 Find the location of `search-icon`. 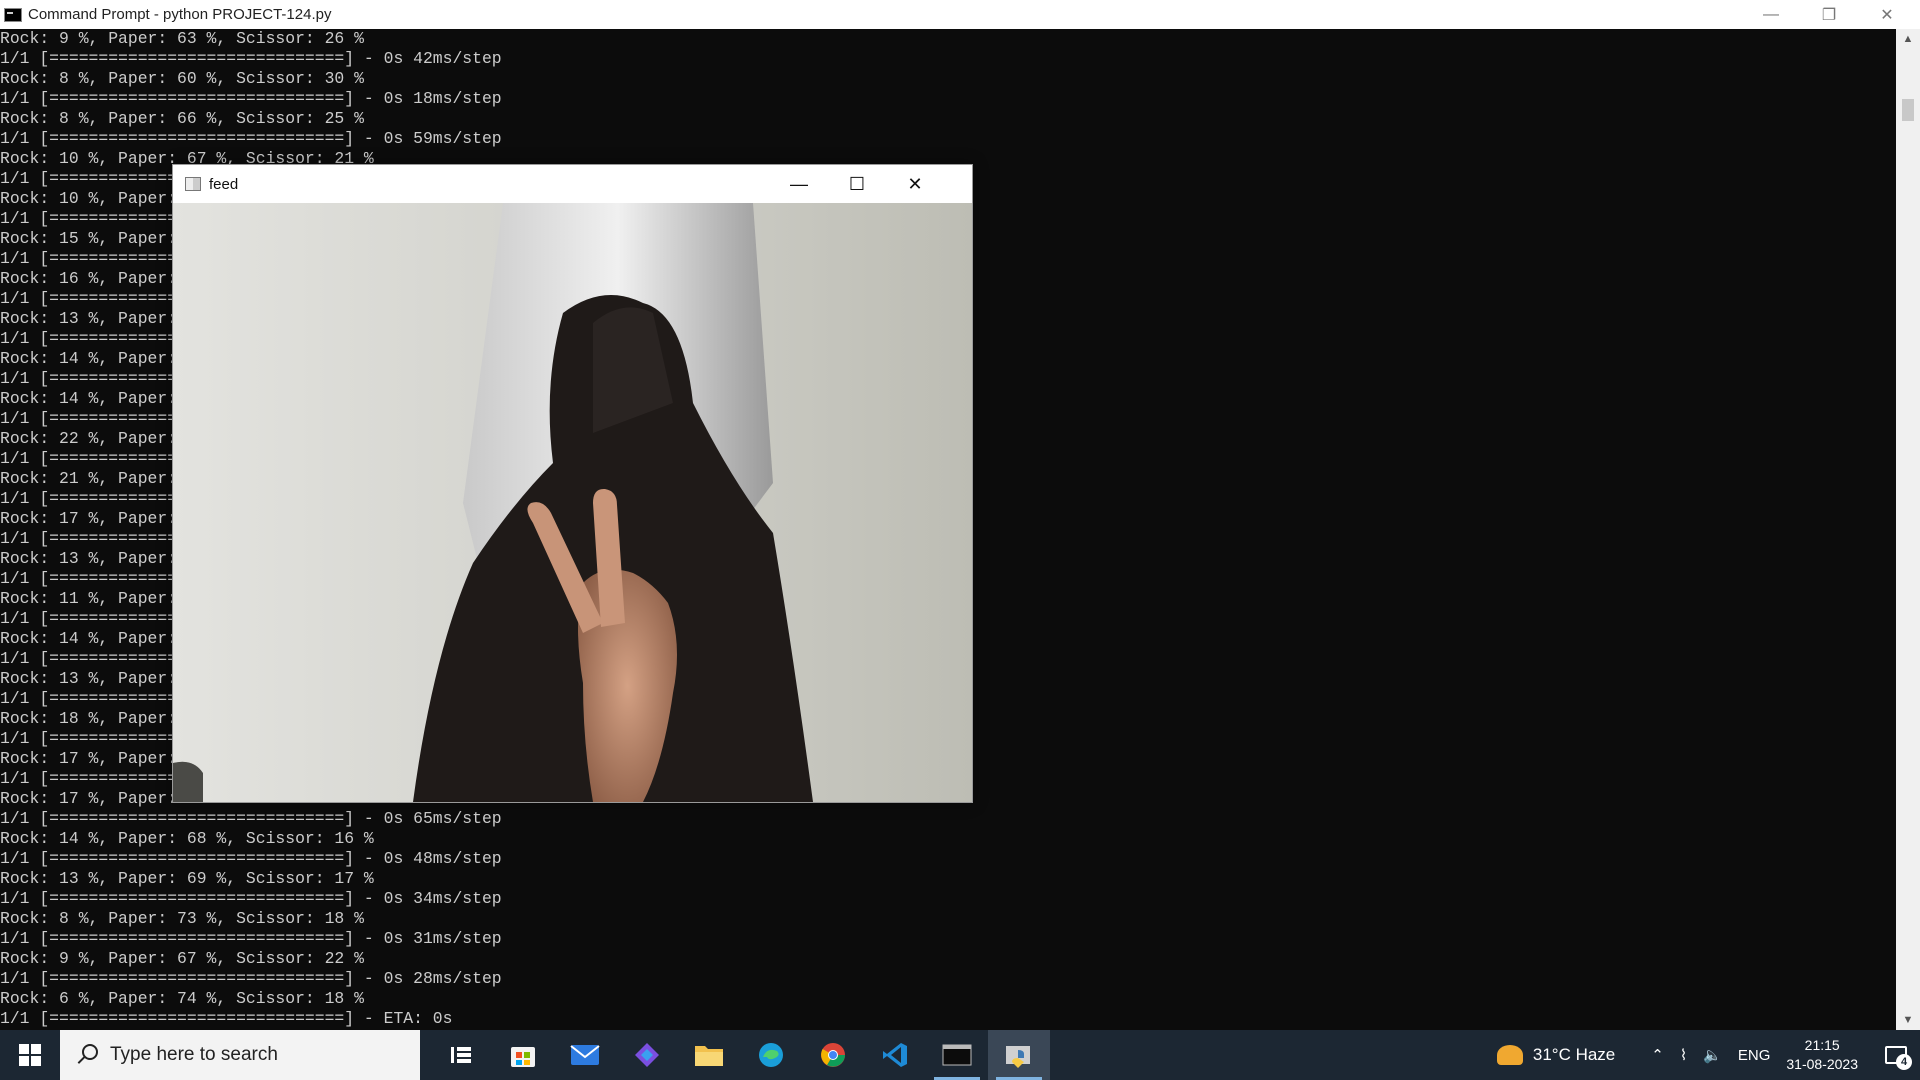

search-icon is located at coordinates (87, 1055).